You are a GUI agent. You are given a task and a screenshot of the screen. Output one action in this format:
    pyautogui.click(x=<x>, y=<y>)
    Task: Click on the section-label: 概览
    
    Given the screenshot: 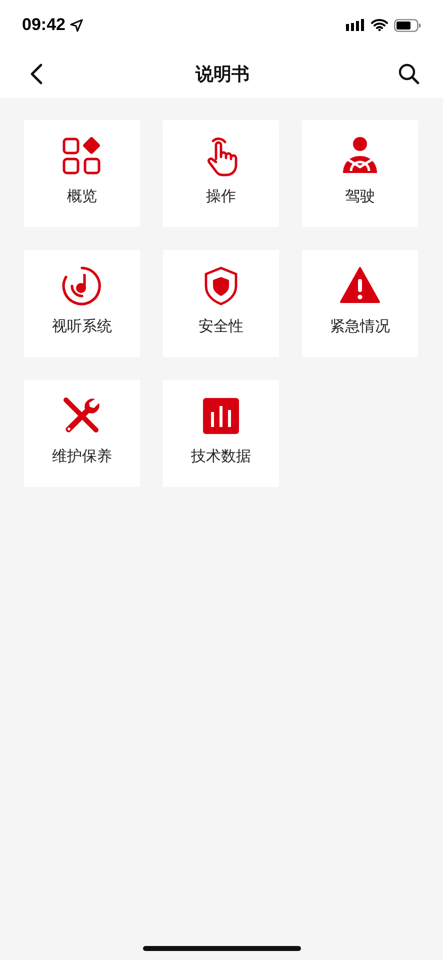 What is the action you would take?
    pyautogui.click(x=82, y=196)
    